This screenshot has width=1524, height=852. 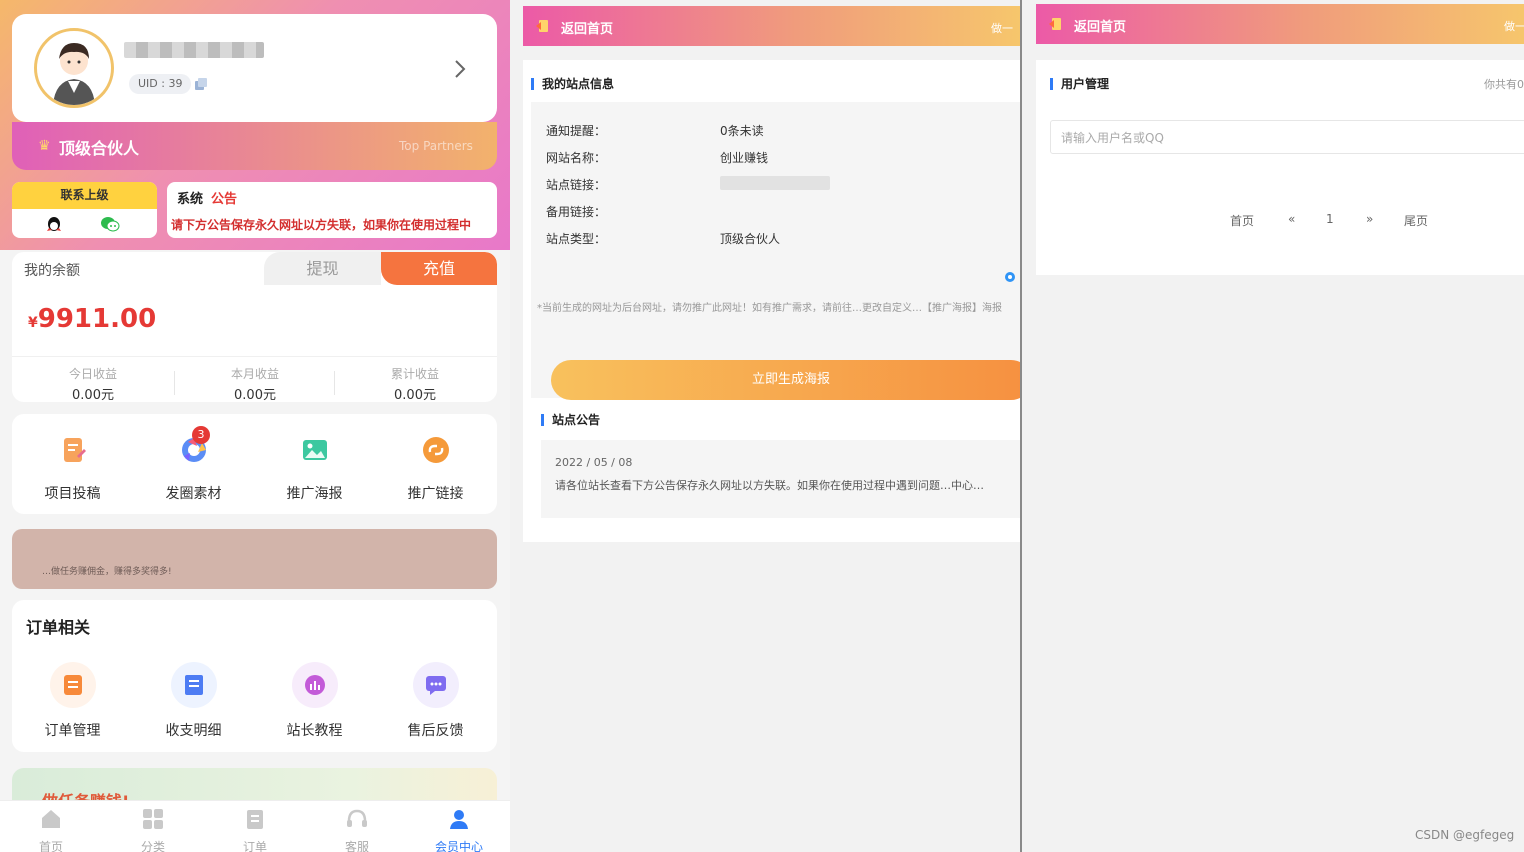 What do you see at coordinates (414, 374) in the screenshot?
I see `stat-label: 累计收益` at bounding box center [414, 374].